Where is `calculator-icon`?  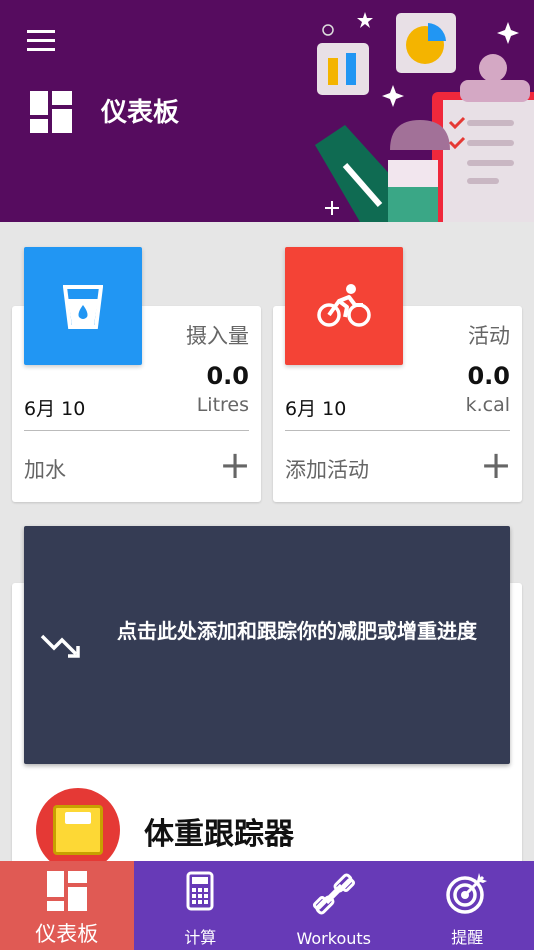
calculator-icon is located at coordinates (200, 891).